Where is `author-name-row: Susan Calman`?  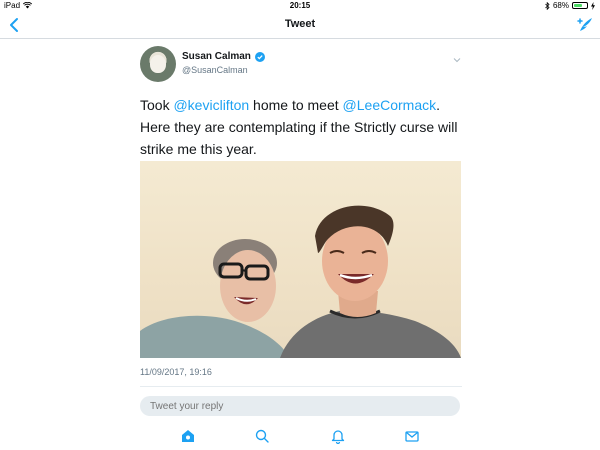 author-name-row: Susan Calman is located at coordinates (223, 56).